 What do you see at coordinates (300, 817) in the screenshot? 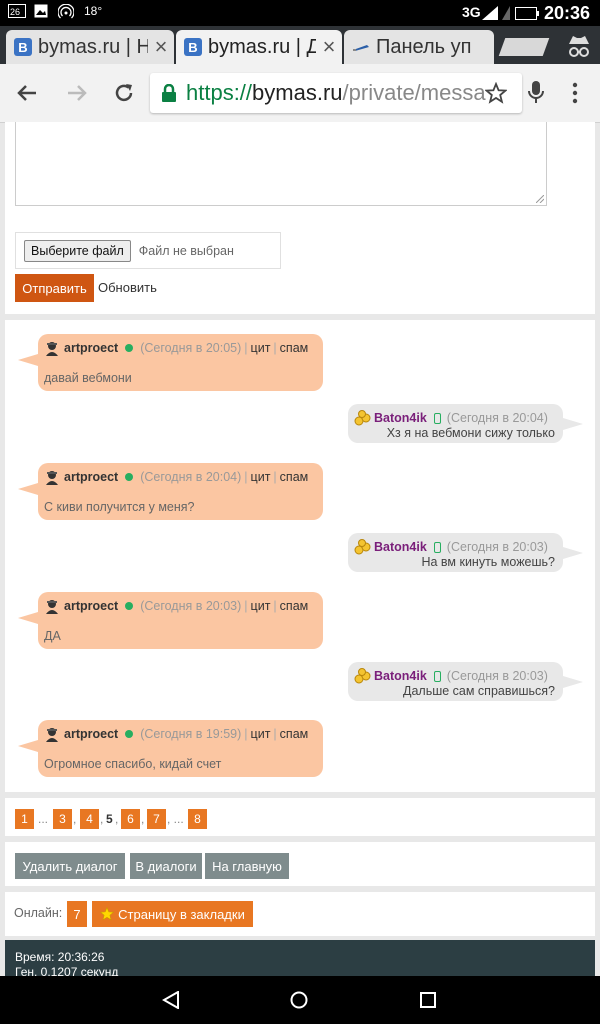
I see `pagination: 1 ... 3 , 4 , 5 , 6 , 7 , ... 8` at bounding box center [300, 817].